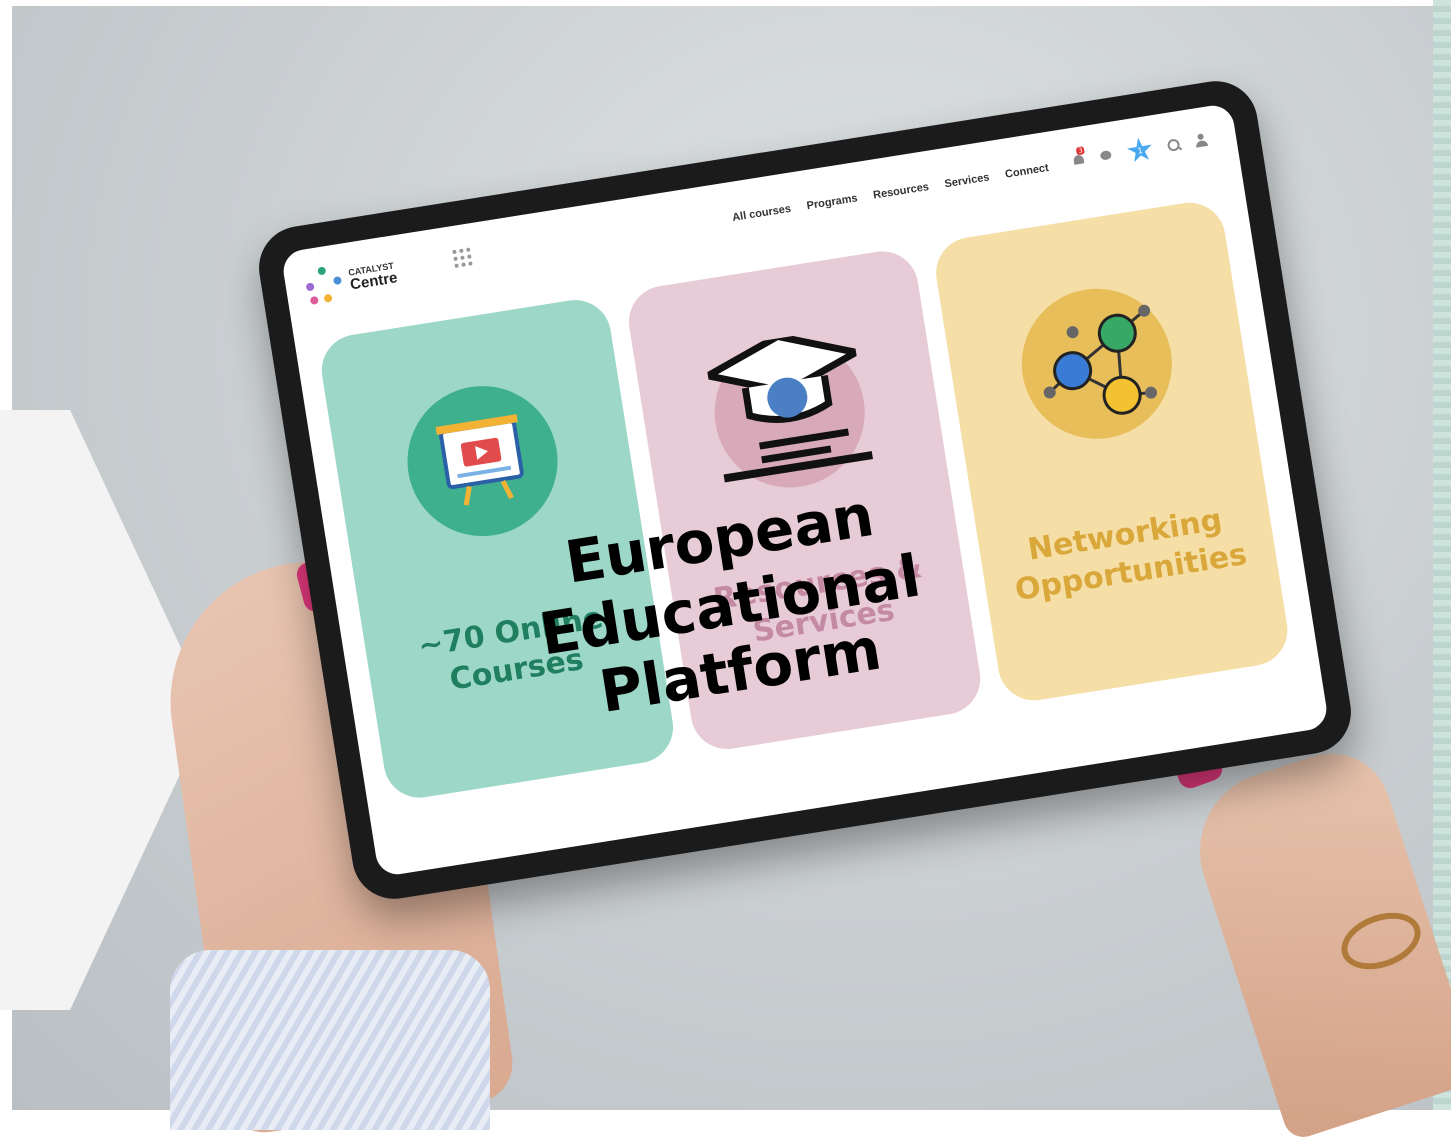  What do you see at coordinates (761, 213) in the screenshot?
I see `nav-all-courses: All courses` at bounding box center [761, 213].